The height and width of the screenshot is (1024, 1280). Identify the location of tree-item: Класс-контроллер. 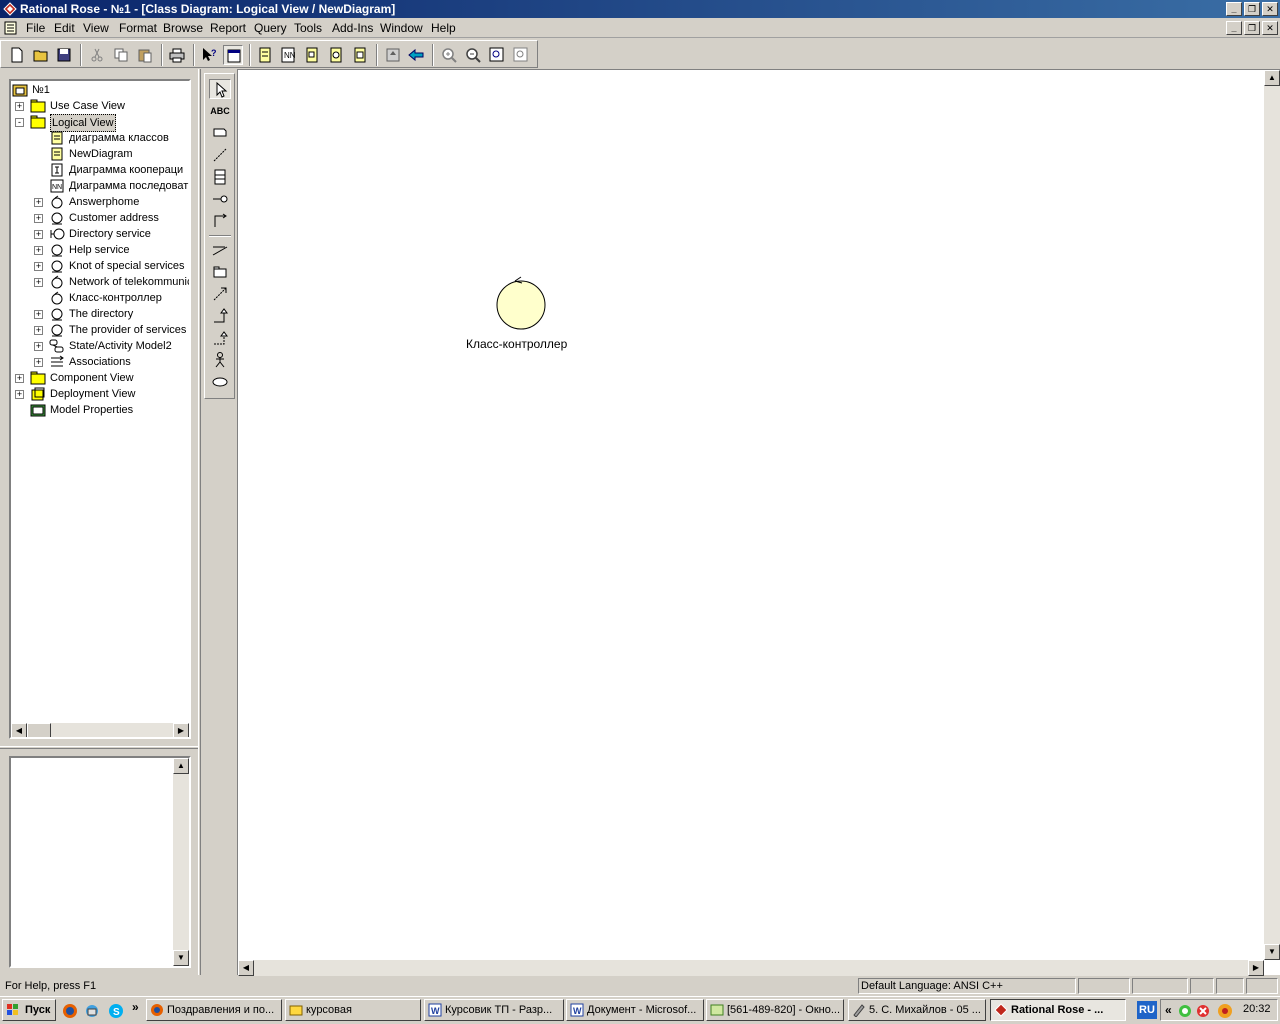
(100, 298).